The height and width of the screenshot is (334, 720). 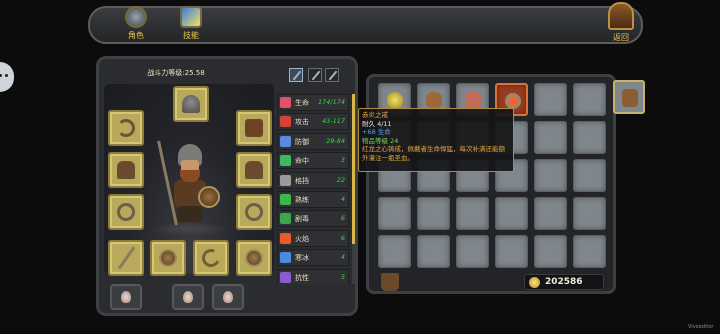 I want to click on block-icon, so click(x=285, y=180).